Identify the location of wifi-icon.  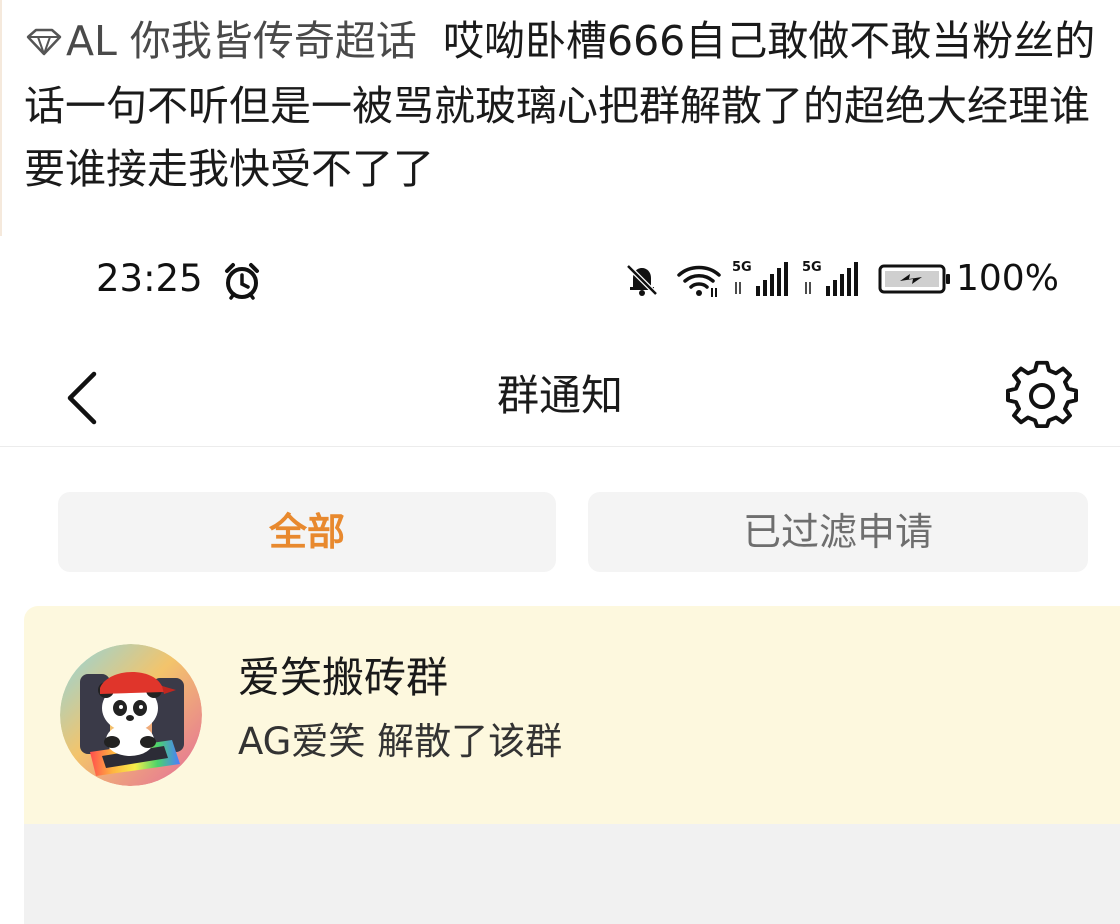
(699, 283).